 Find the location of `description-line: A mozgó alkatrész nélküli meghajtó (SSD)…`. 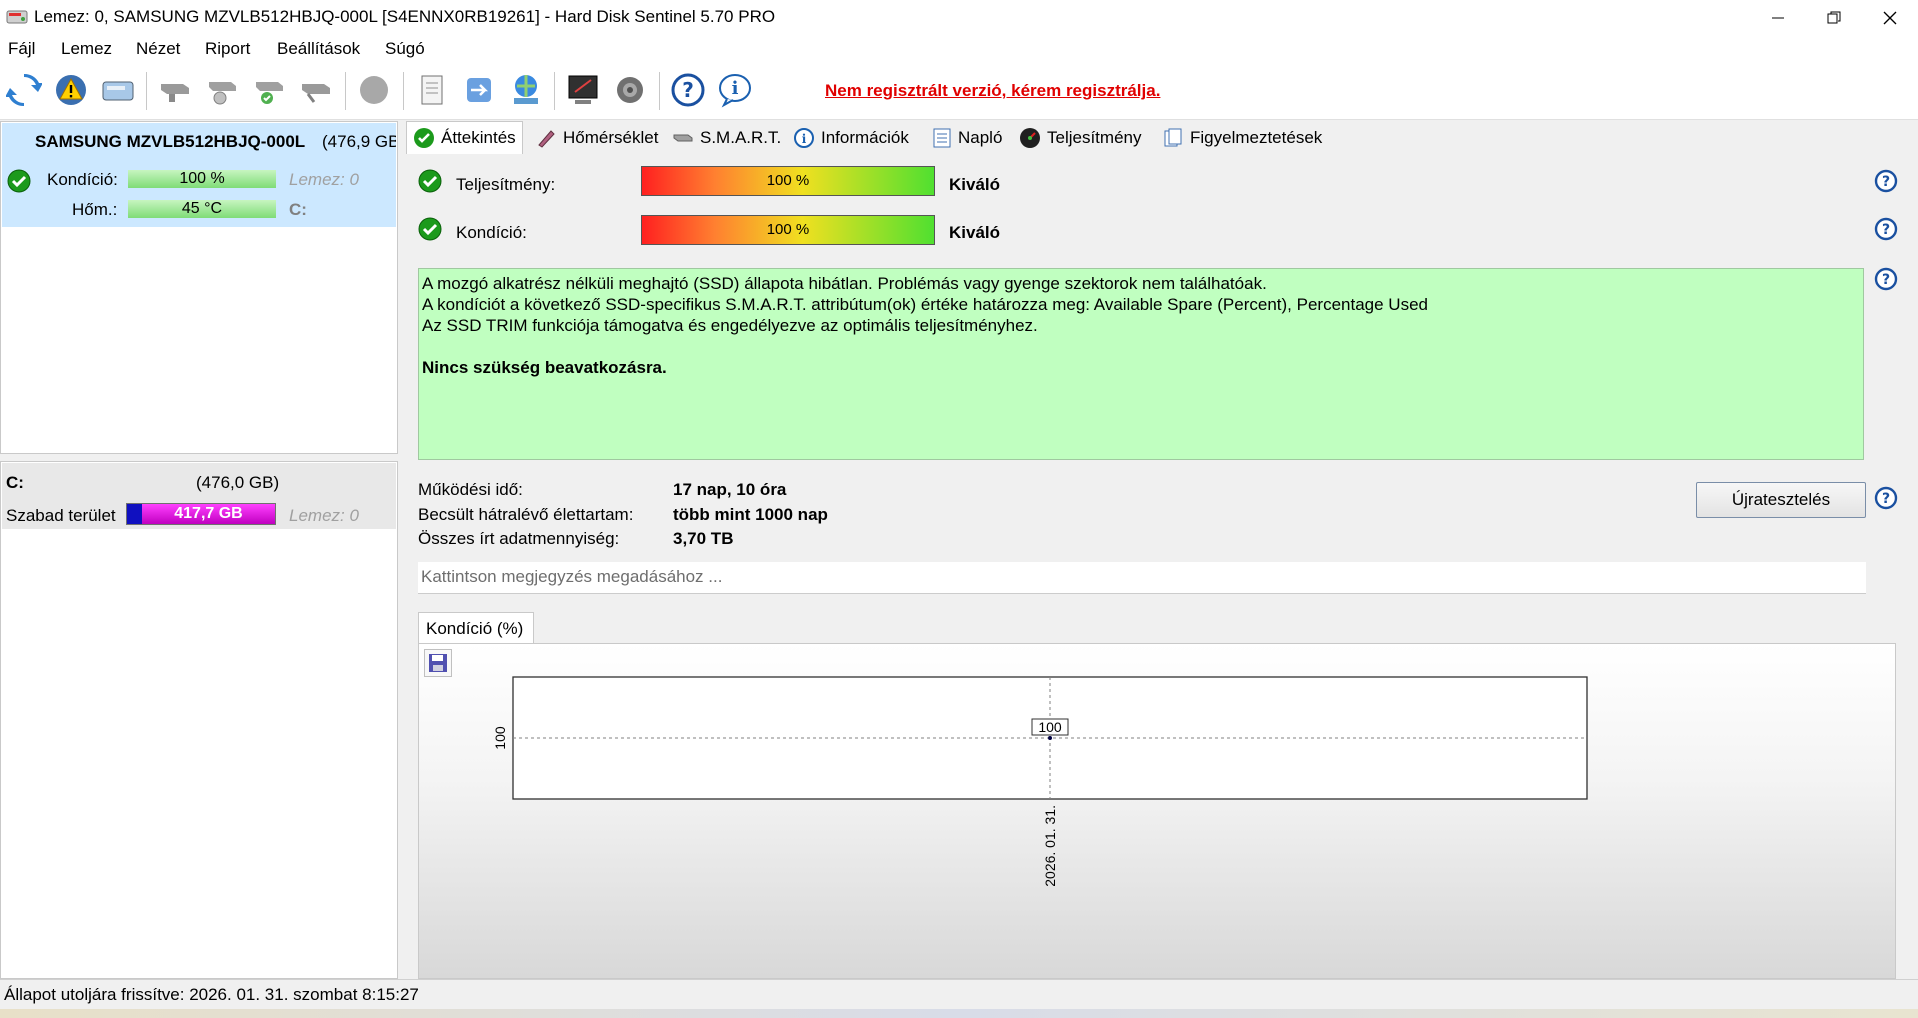

description-line: A mozgó alkatrész nélküli meghajtó (SSD)… is located at coordinates (844, 283).